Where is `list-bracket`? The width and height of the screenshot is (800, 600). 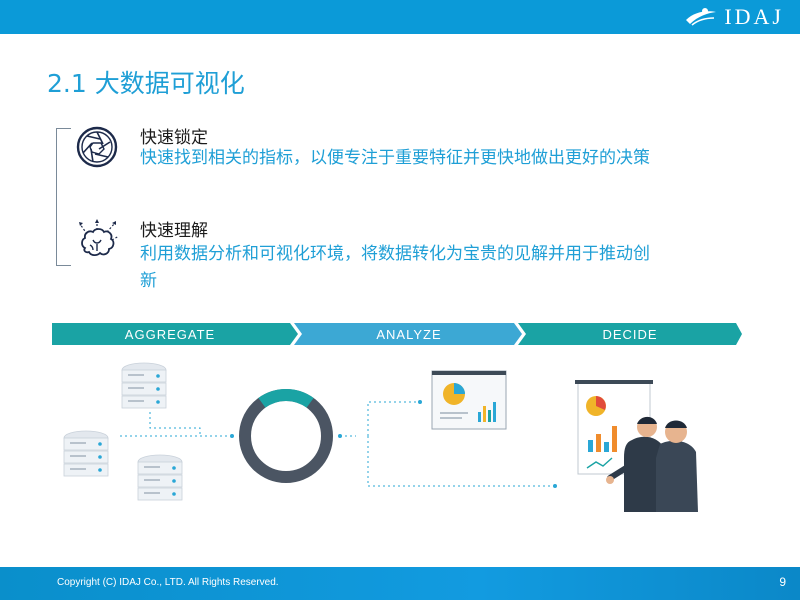 list-bracket is located at coordinates (63, 197).